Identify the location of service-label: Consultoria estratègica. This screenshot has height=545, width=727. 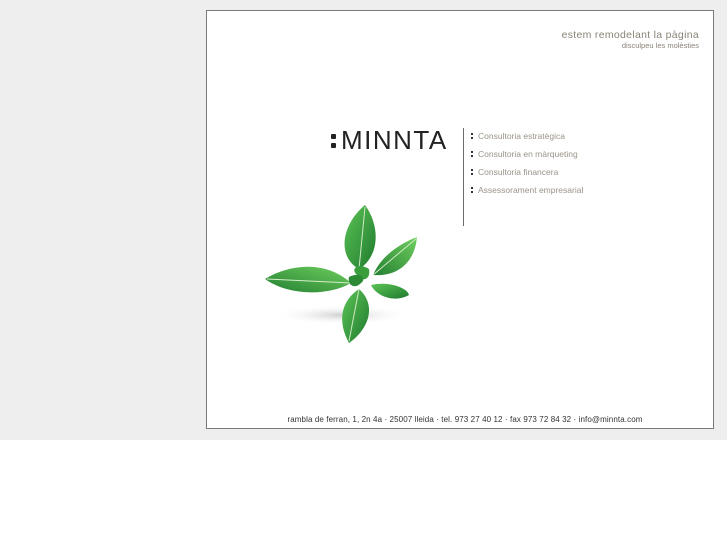
(521, 136).